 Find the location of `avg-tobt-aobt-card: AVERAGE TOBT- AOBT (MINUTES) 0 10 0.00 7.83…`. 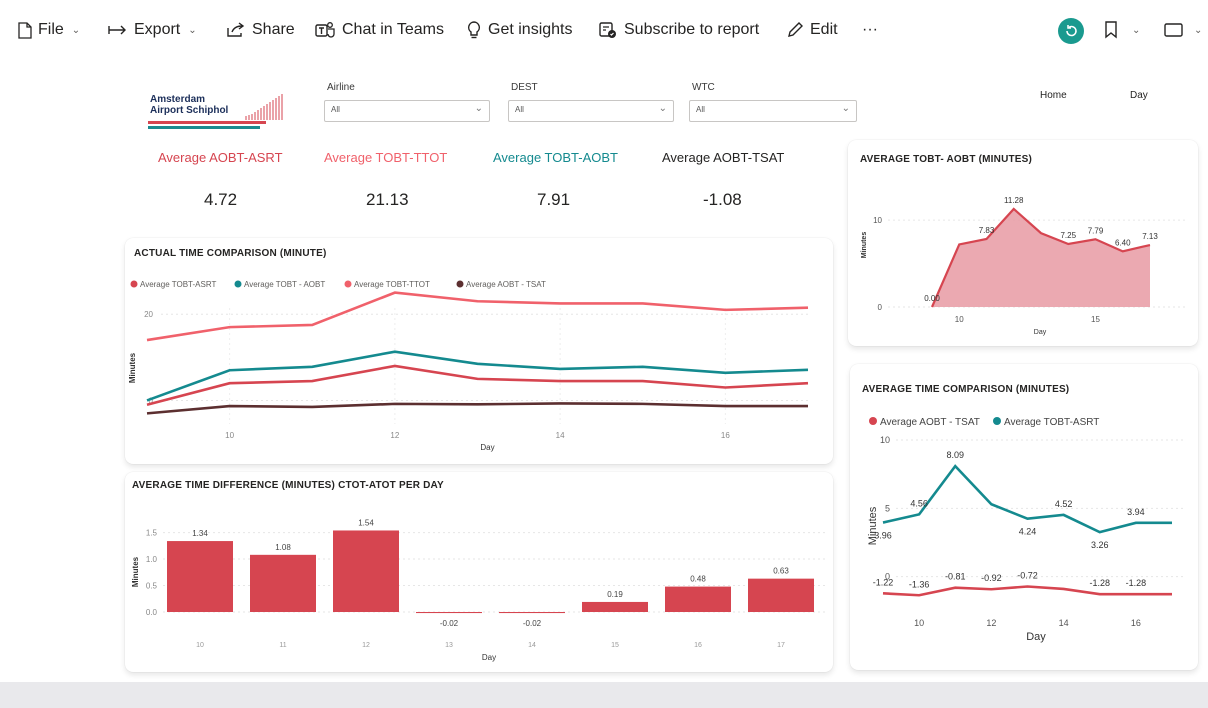

avg-tobt-aobt-card: AVERAGE TOBT- AOBT (MINUTES) 0 10 0.00 7.83… is located at coordinates (1023, 243).